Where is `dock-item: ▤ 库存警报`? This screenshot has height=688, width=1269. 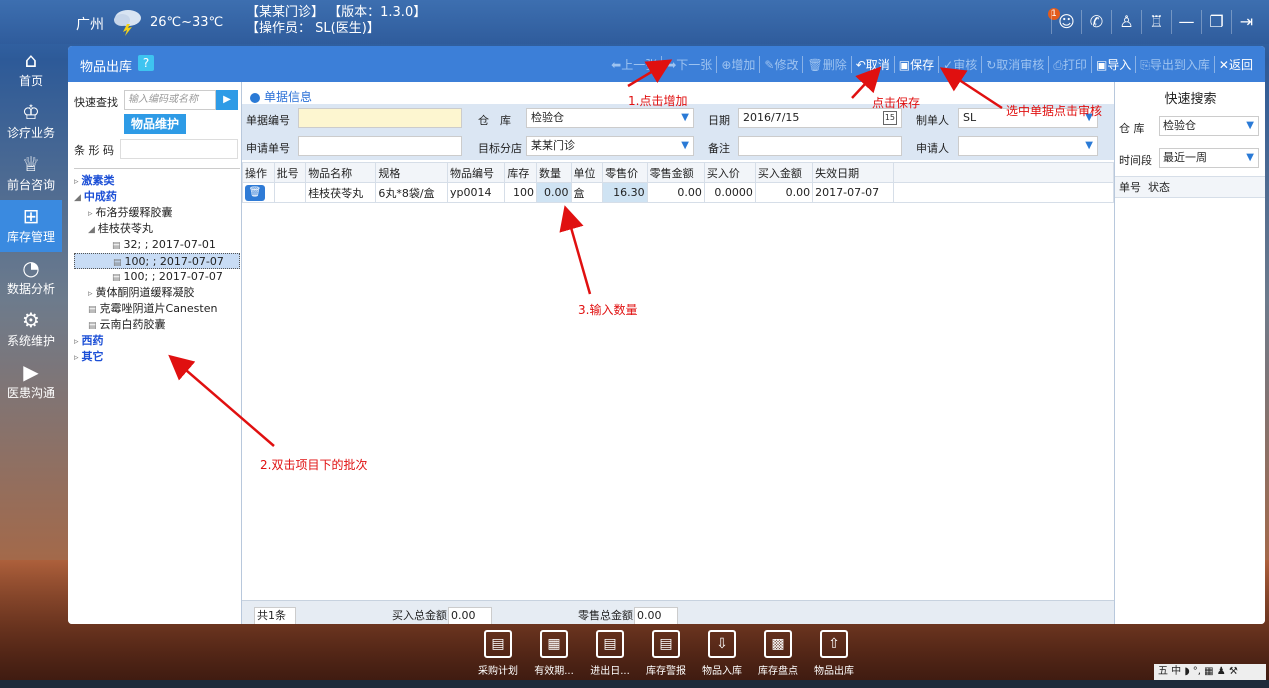 dock-item: ▤ 库存警报 is located at coordinates (666, 654).